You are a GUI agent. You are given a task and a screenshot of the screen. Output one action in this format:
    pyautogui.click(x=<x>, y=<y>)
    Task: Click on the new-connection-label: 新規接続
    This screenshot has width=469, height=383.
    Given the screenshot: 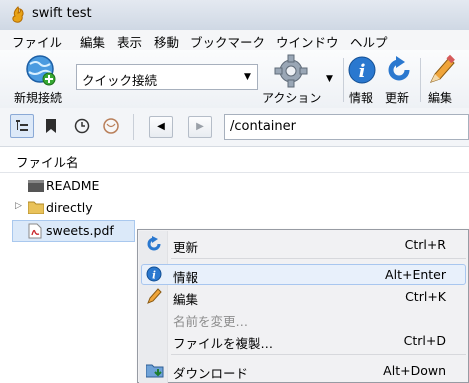 What is the action you would take?
    pyautogui.click(x=38, y=98)
    